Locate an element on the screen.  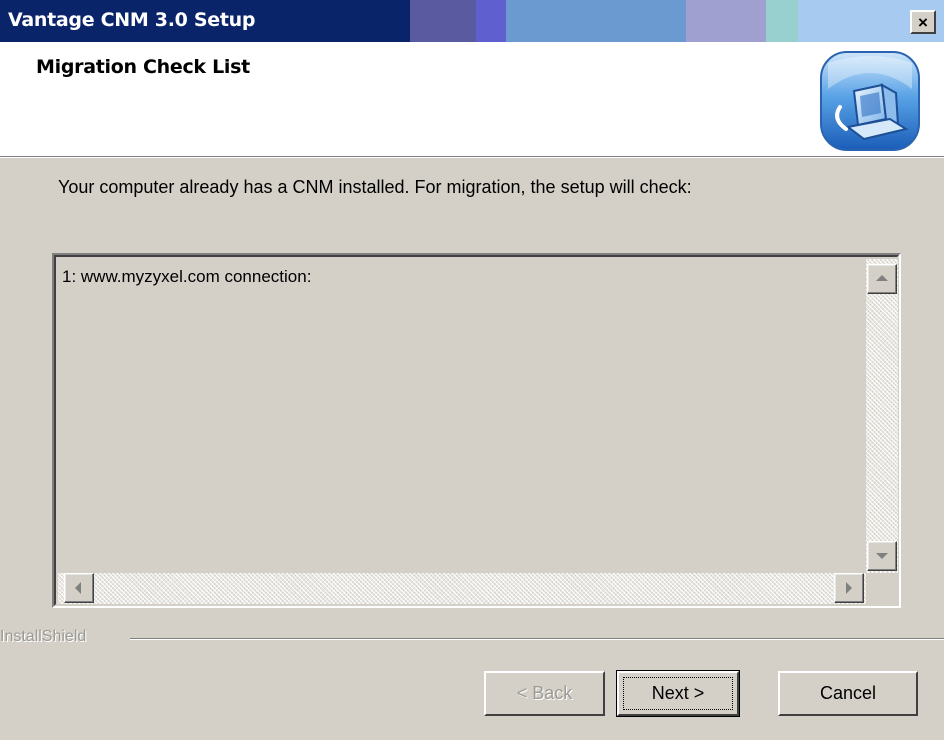
vertical-scrollbar is located at coordinates (882, 419).